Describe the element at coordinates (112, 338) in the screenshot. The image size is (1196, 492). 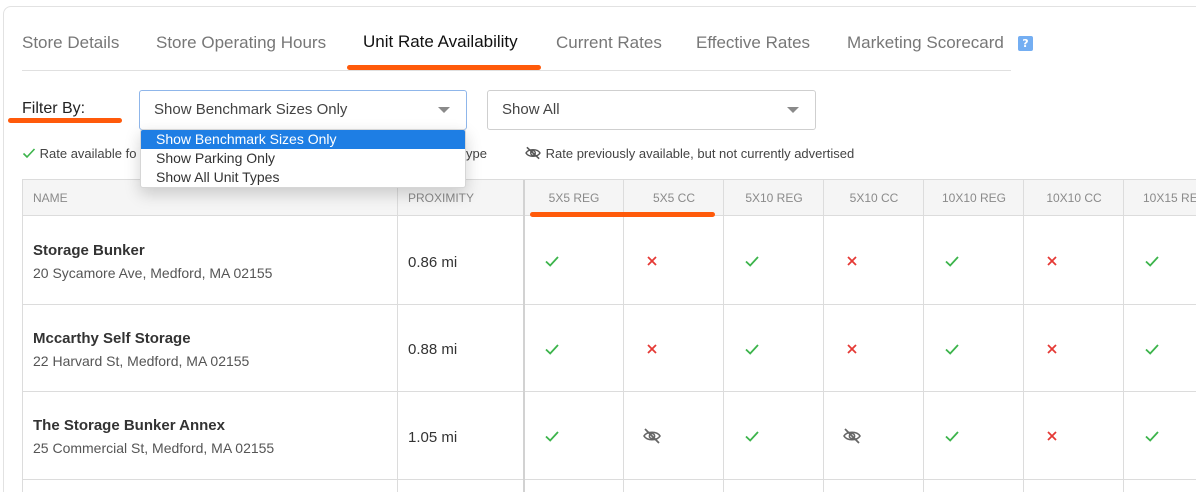
I see `facility-name: Mccarthy Self Storage` at that location.